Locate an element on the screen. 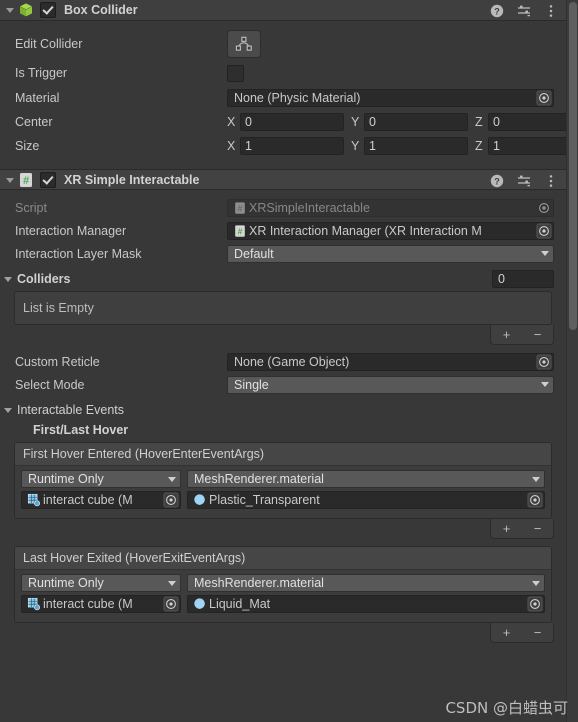 The width and height of the screenshot is (578, 722). size-x-input: 1 is located at coordinates (292, 146).